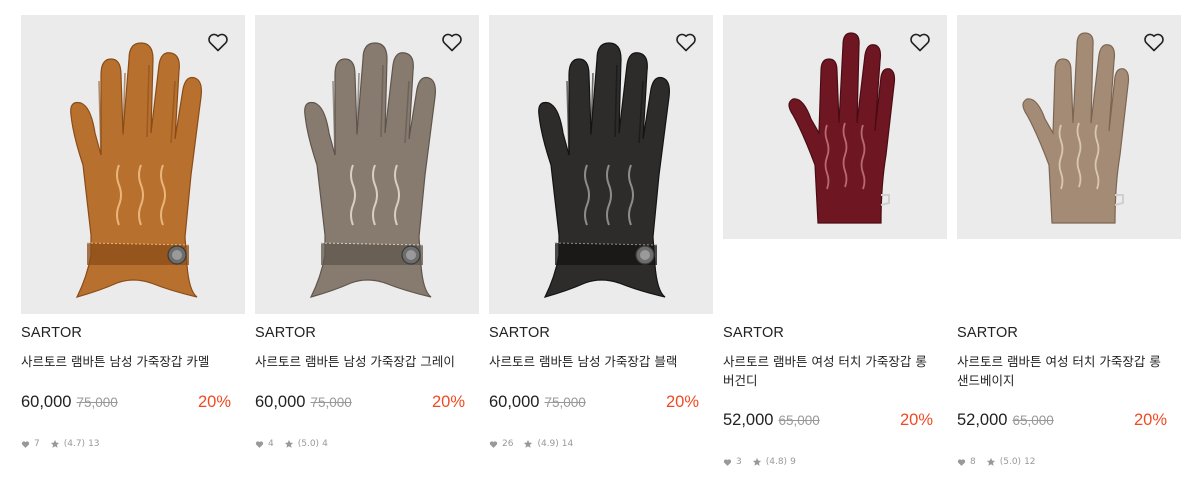 This screenshot has width=1201, height=484. I want to click on product-name: 사르토르 램바튼 남성 가죽장갑 블랙, so click(596, 361).